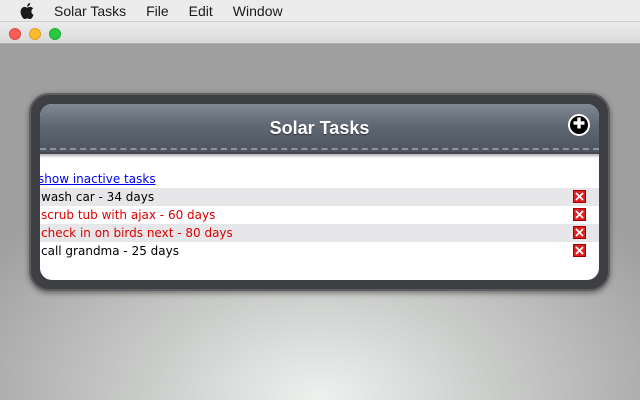 This screenshot has height=400, width=640. I want to click on header-shadow, so click(319, 155).